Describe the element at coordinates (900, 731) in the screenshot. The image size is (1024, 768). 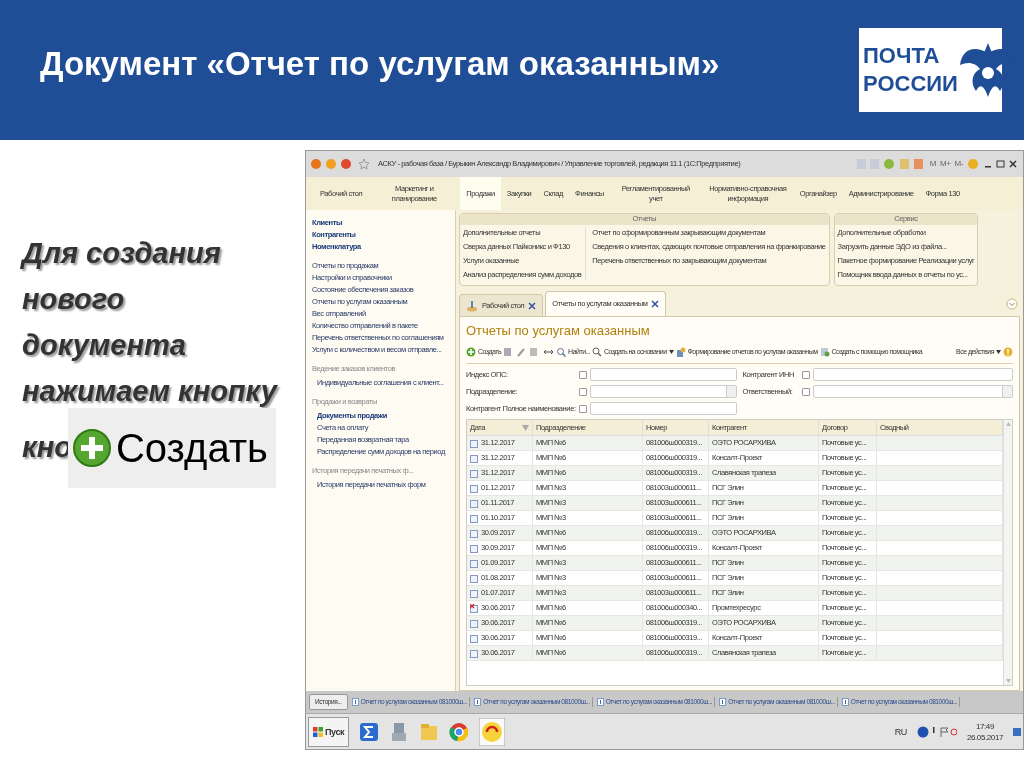
I see `language-indicator: RU` at that location.